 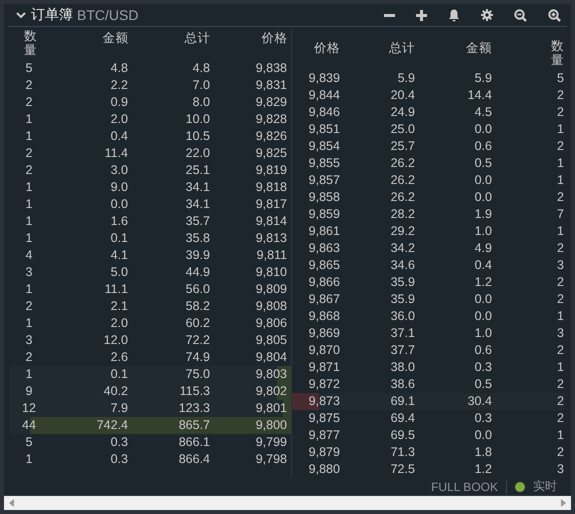 What do you see at coordinates (324, 180) in the screenshot?
I see `table-cell-text: 9,857` at bounding box center [324, 180].